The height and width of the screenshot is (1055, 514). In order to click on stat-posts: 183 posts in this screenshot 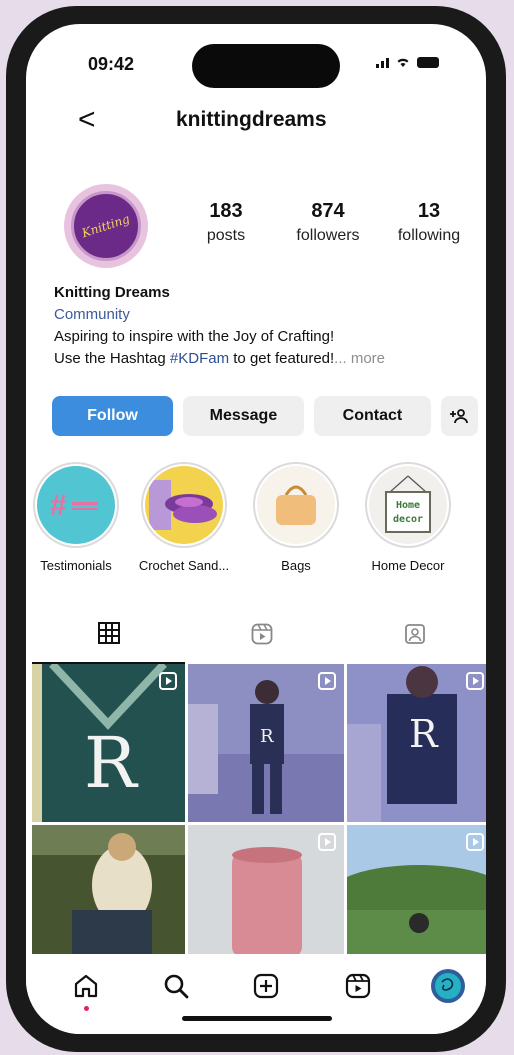, I will do `click(226, 222)`.